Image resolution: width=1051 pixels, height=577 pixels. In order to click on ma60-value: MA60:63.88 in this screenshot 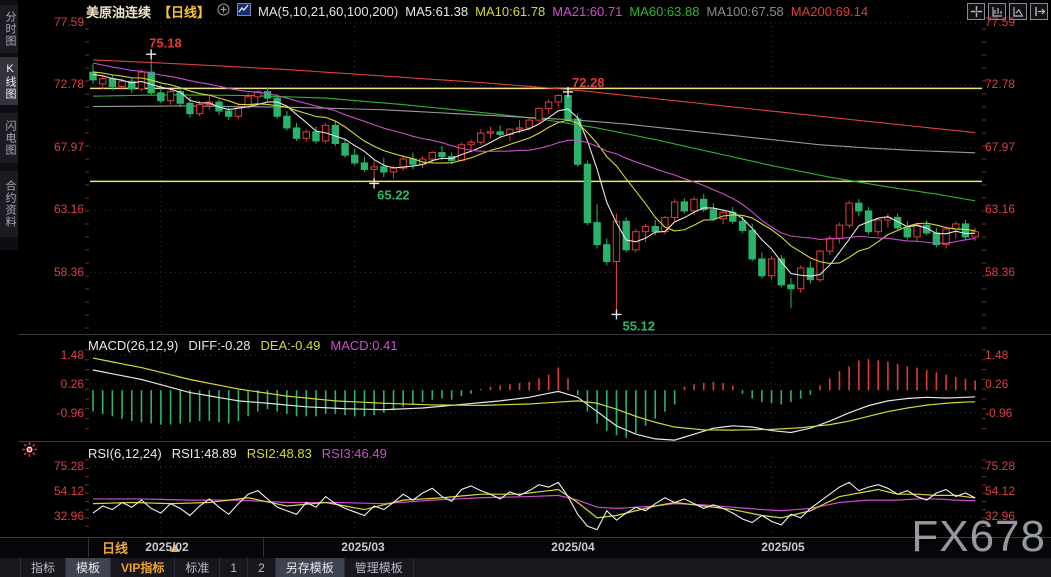, I will do `click(664, 11)`.